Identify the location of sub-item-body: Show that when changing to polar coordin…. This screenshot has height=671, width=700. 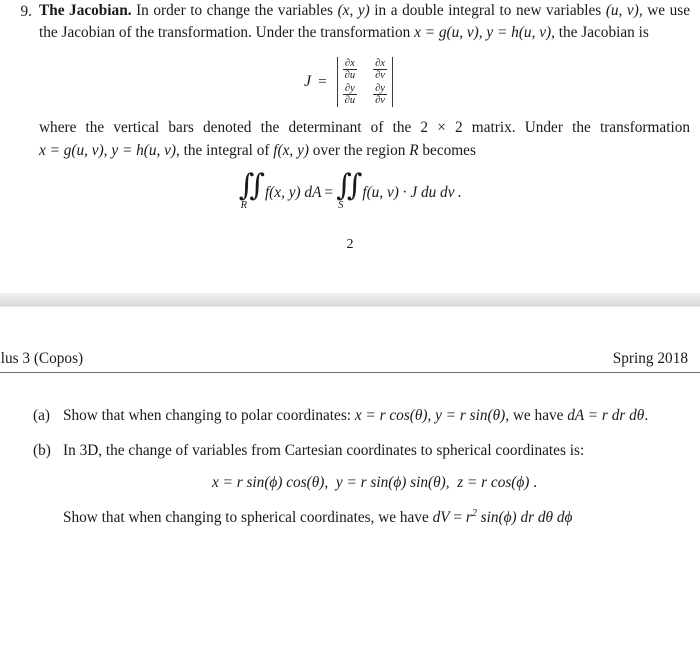
(374, 416).